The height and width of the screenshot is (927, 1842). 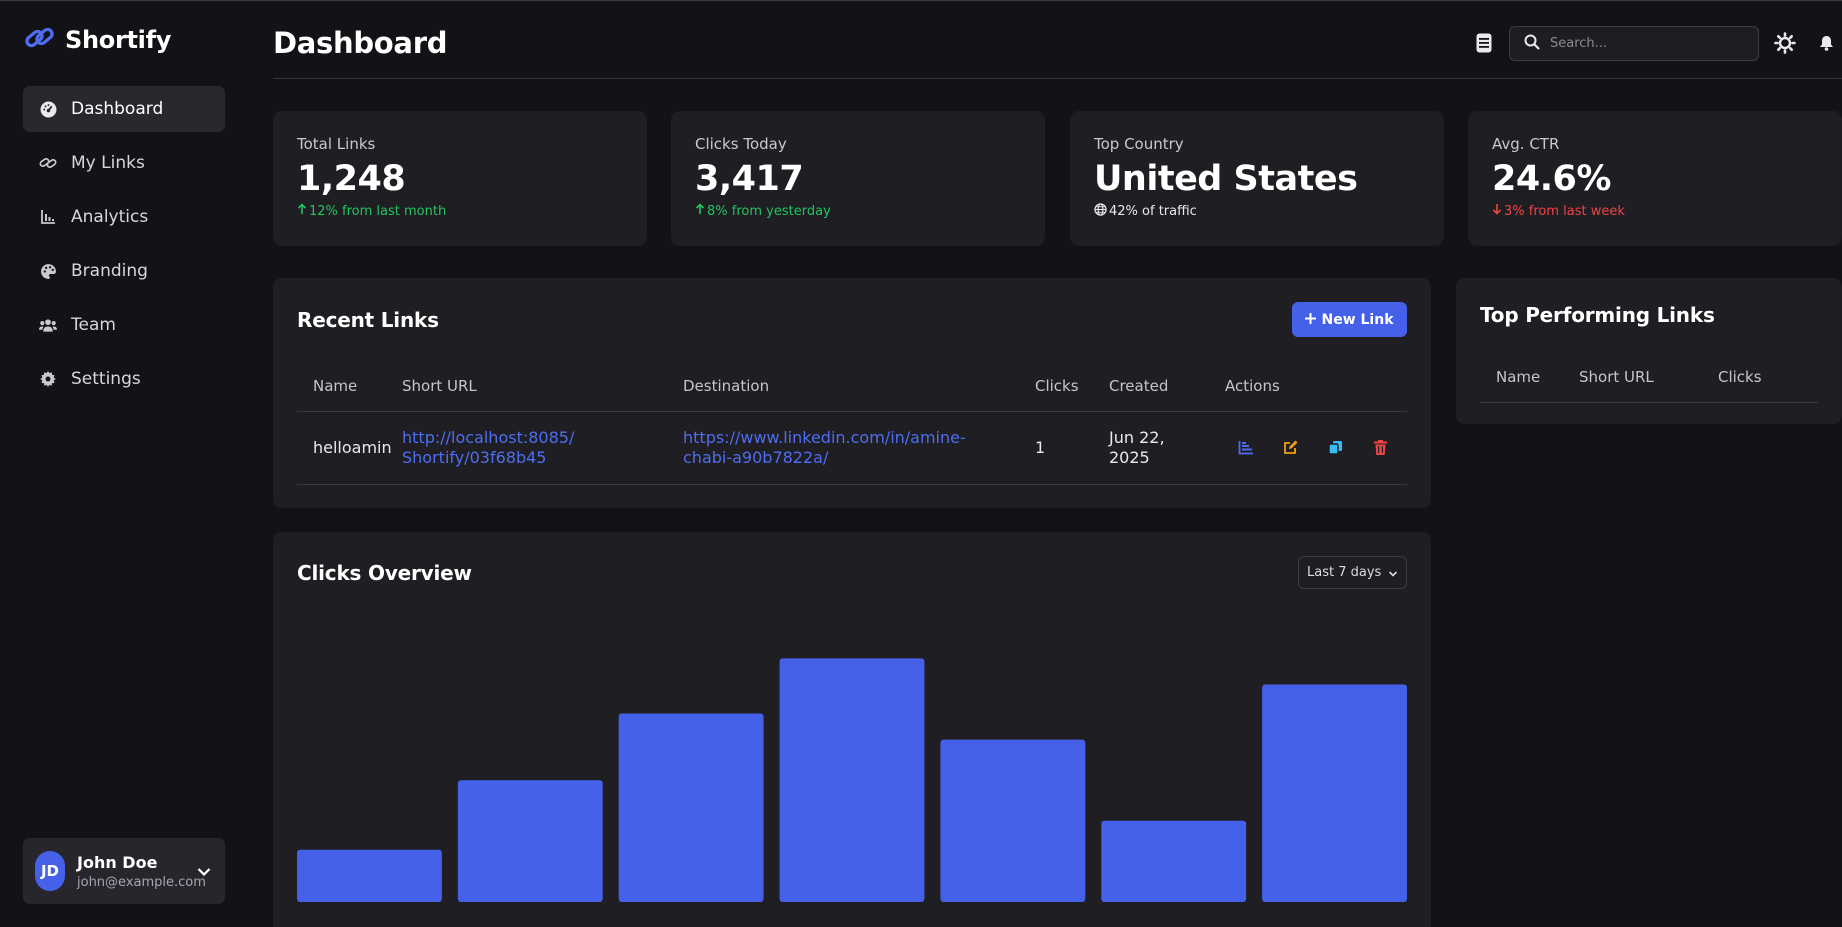 I want to click on clicks-overview-title: Clicks Overview, so click(x=384, y=573).